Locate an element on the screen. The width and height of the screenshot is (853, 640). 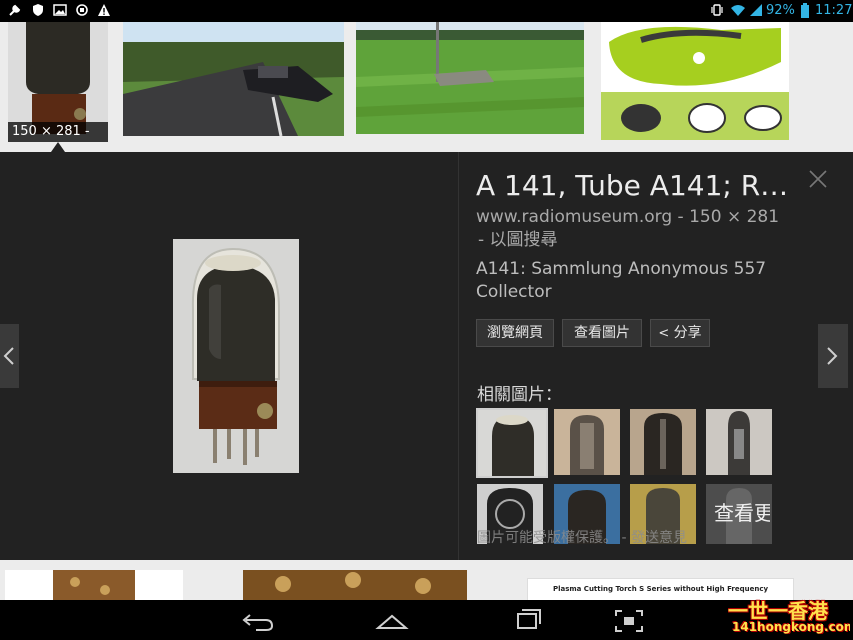
wifi-icon is located at coordinates (738, 11).